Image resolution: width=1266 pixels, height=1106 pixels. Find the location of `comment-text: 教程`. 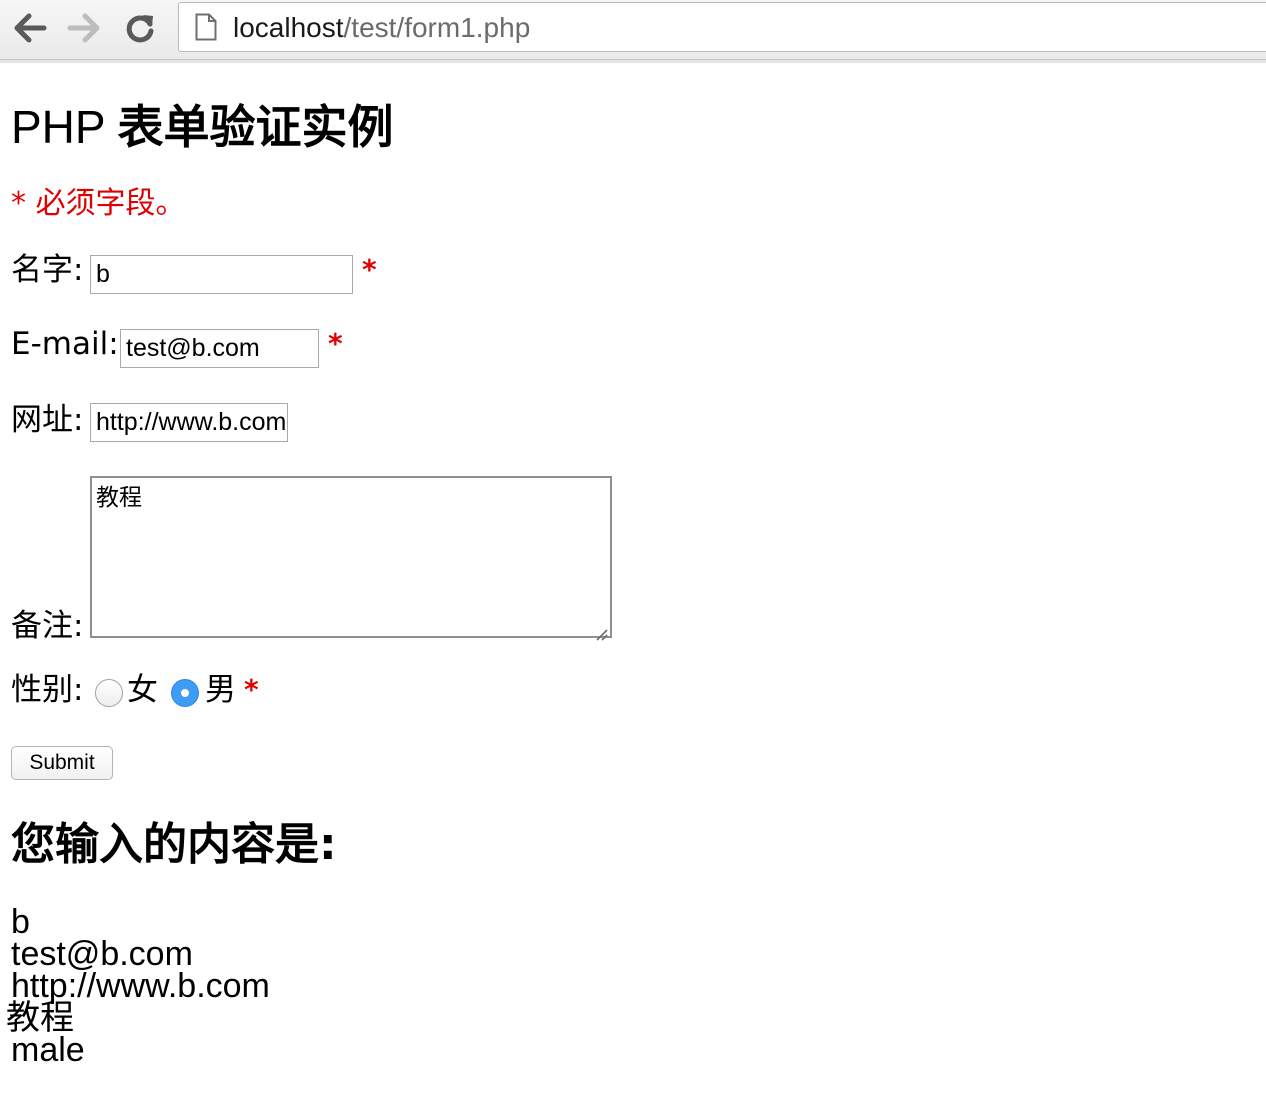

comment-text: 教程 is located at coordinates (119, 498).